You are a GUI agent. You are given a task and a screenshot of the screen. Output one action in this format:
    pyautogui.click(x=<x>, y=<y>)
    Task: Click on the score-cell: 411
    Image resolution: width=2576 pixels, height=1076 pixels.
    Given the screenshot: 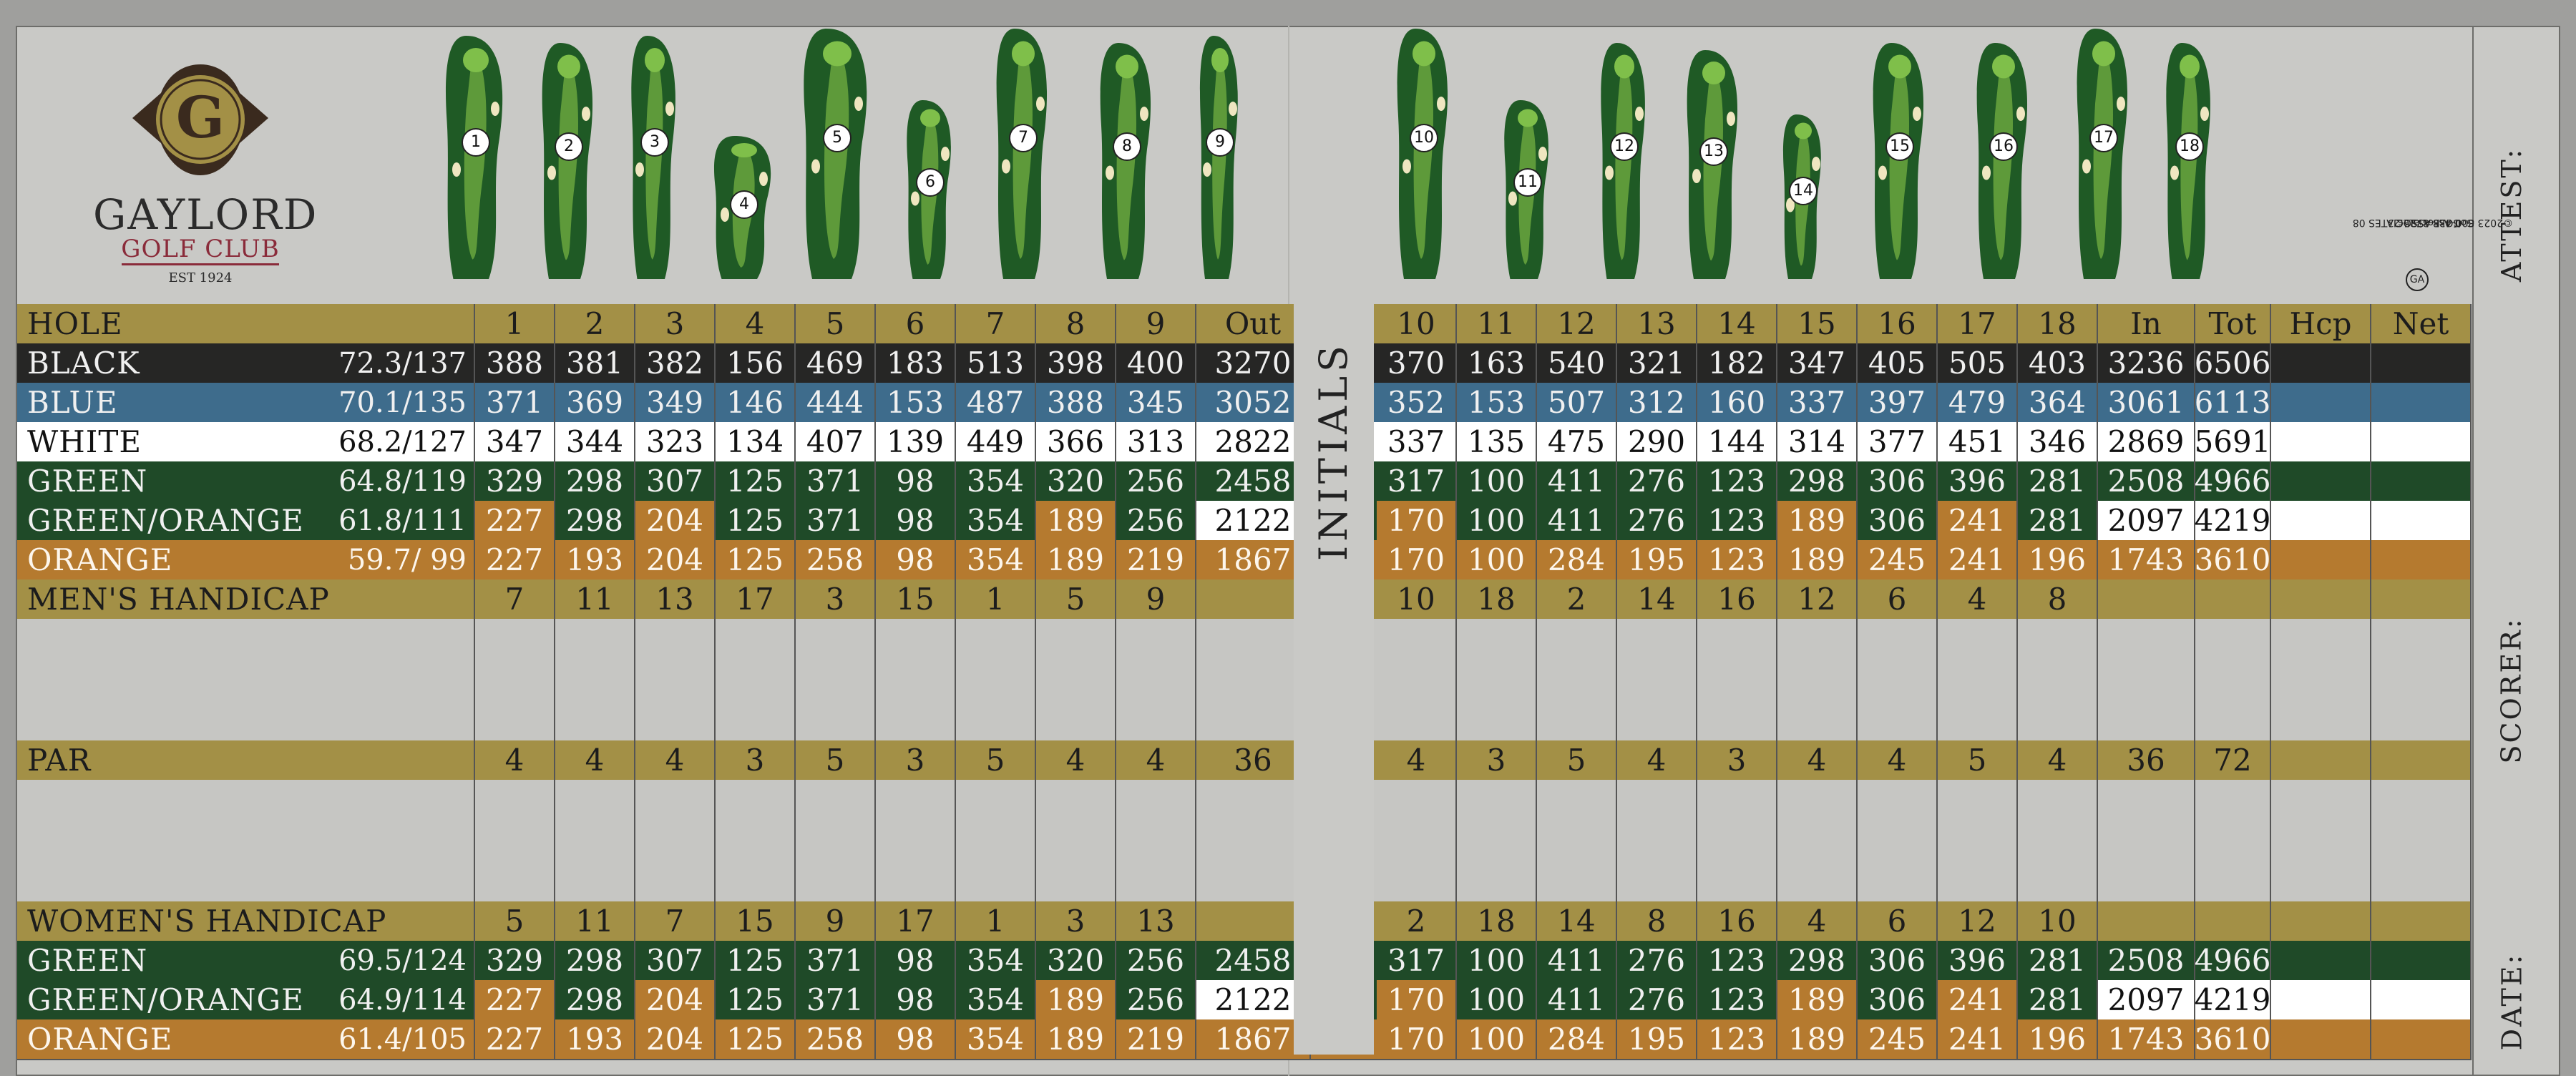 What is the action you would take?
    pyautogui.click(x=1577, y=960)
    